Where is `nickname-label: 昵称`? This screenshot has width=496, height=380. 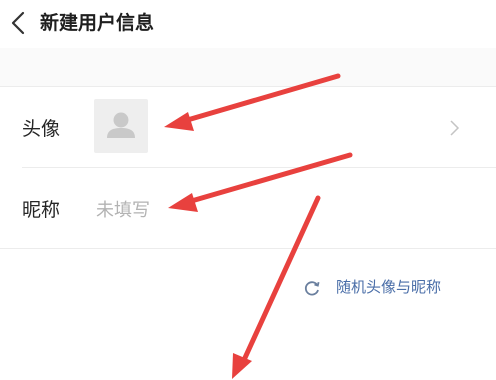 nickname-label: 昵称 is located at coordinates (41, 210).